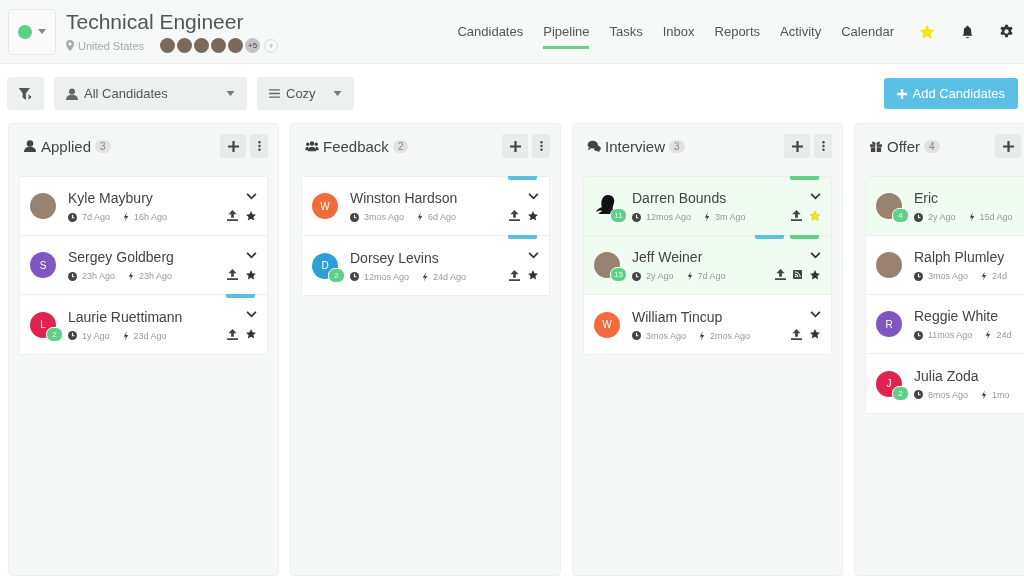 The height and width of the screenshot is (576, 1024). Describe the element at coordinates (150, 335) in the screenshot. I see `activity-time: 23d Ago` at that location.